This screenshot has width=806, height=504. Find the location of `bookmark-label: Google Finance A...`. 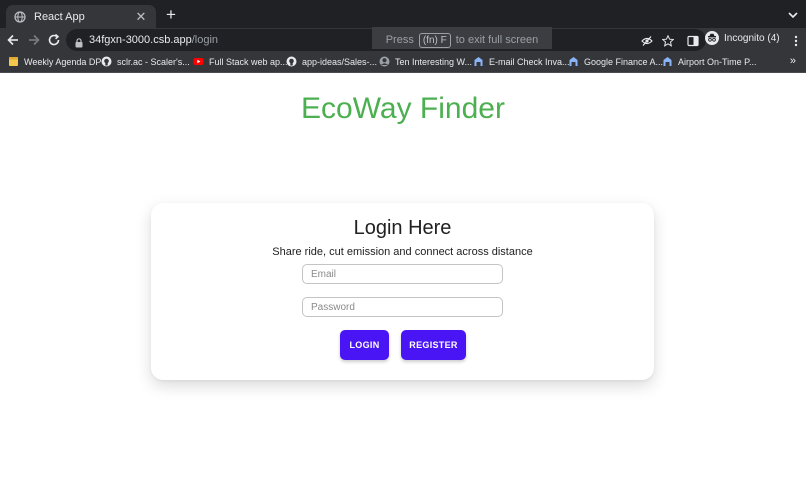

bookmark-label: Google Finance A... is located at coordinates (624, 61).